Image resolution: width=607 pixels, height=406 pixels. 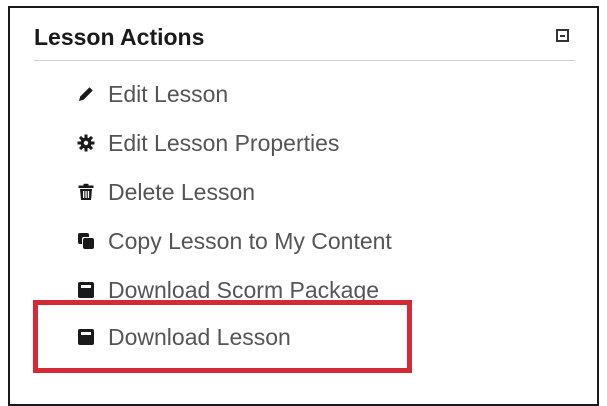 I want to click on download-lesson-link: Download Lesson, so click(x=183, y=337).